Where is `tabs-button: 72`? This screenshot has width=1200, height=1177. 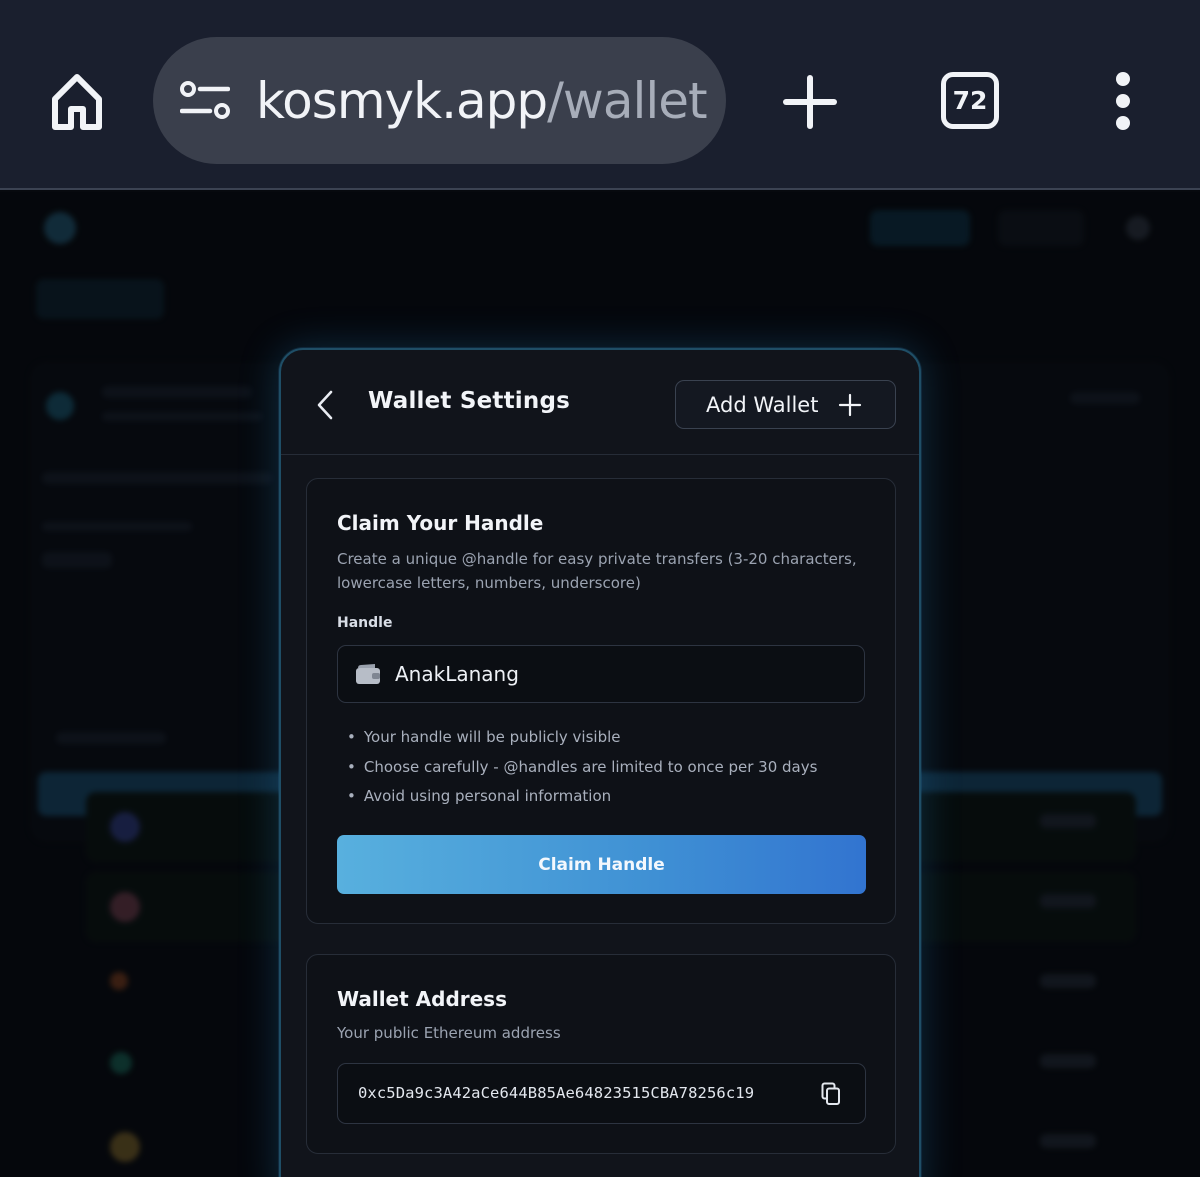
tabs-button: 72 is located at coordinates (970, 100).